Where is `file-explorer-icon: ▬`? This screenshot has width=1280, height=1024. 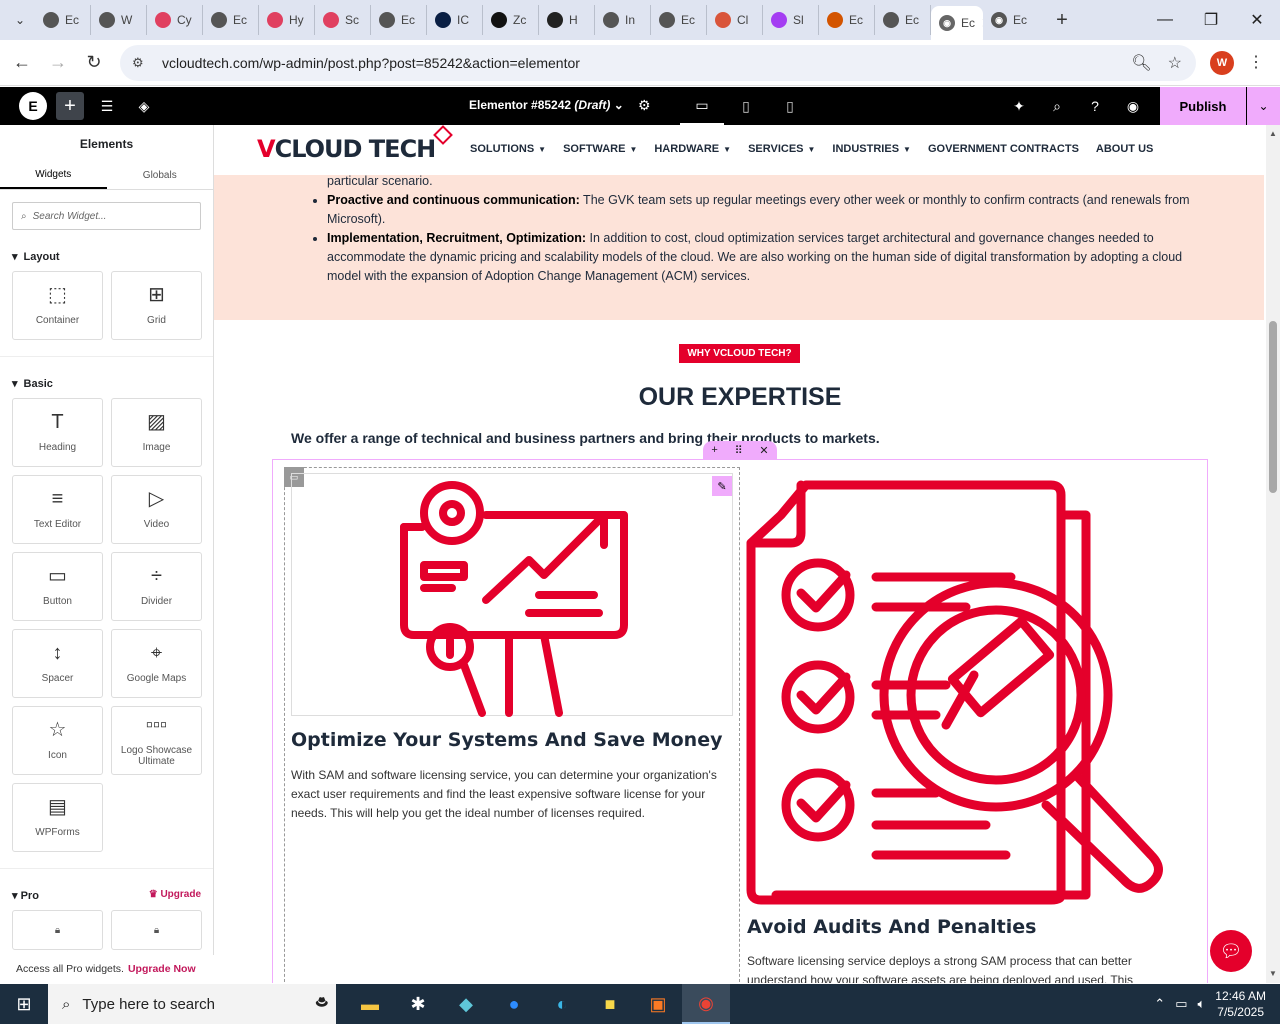
file-explorer-icon: ▬ is located at coordinates (370, 1004).